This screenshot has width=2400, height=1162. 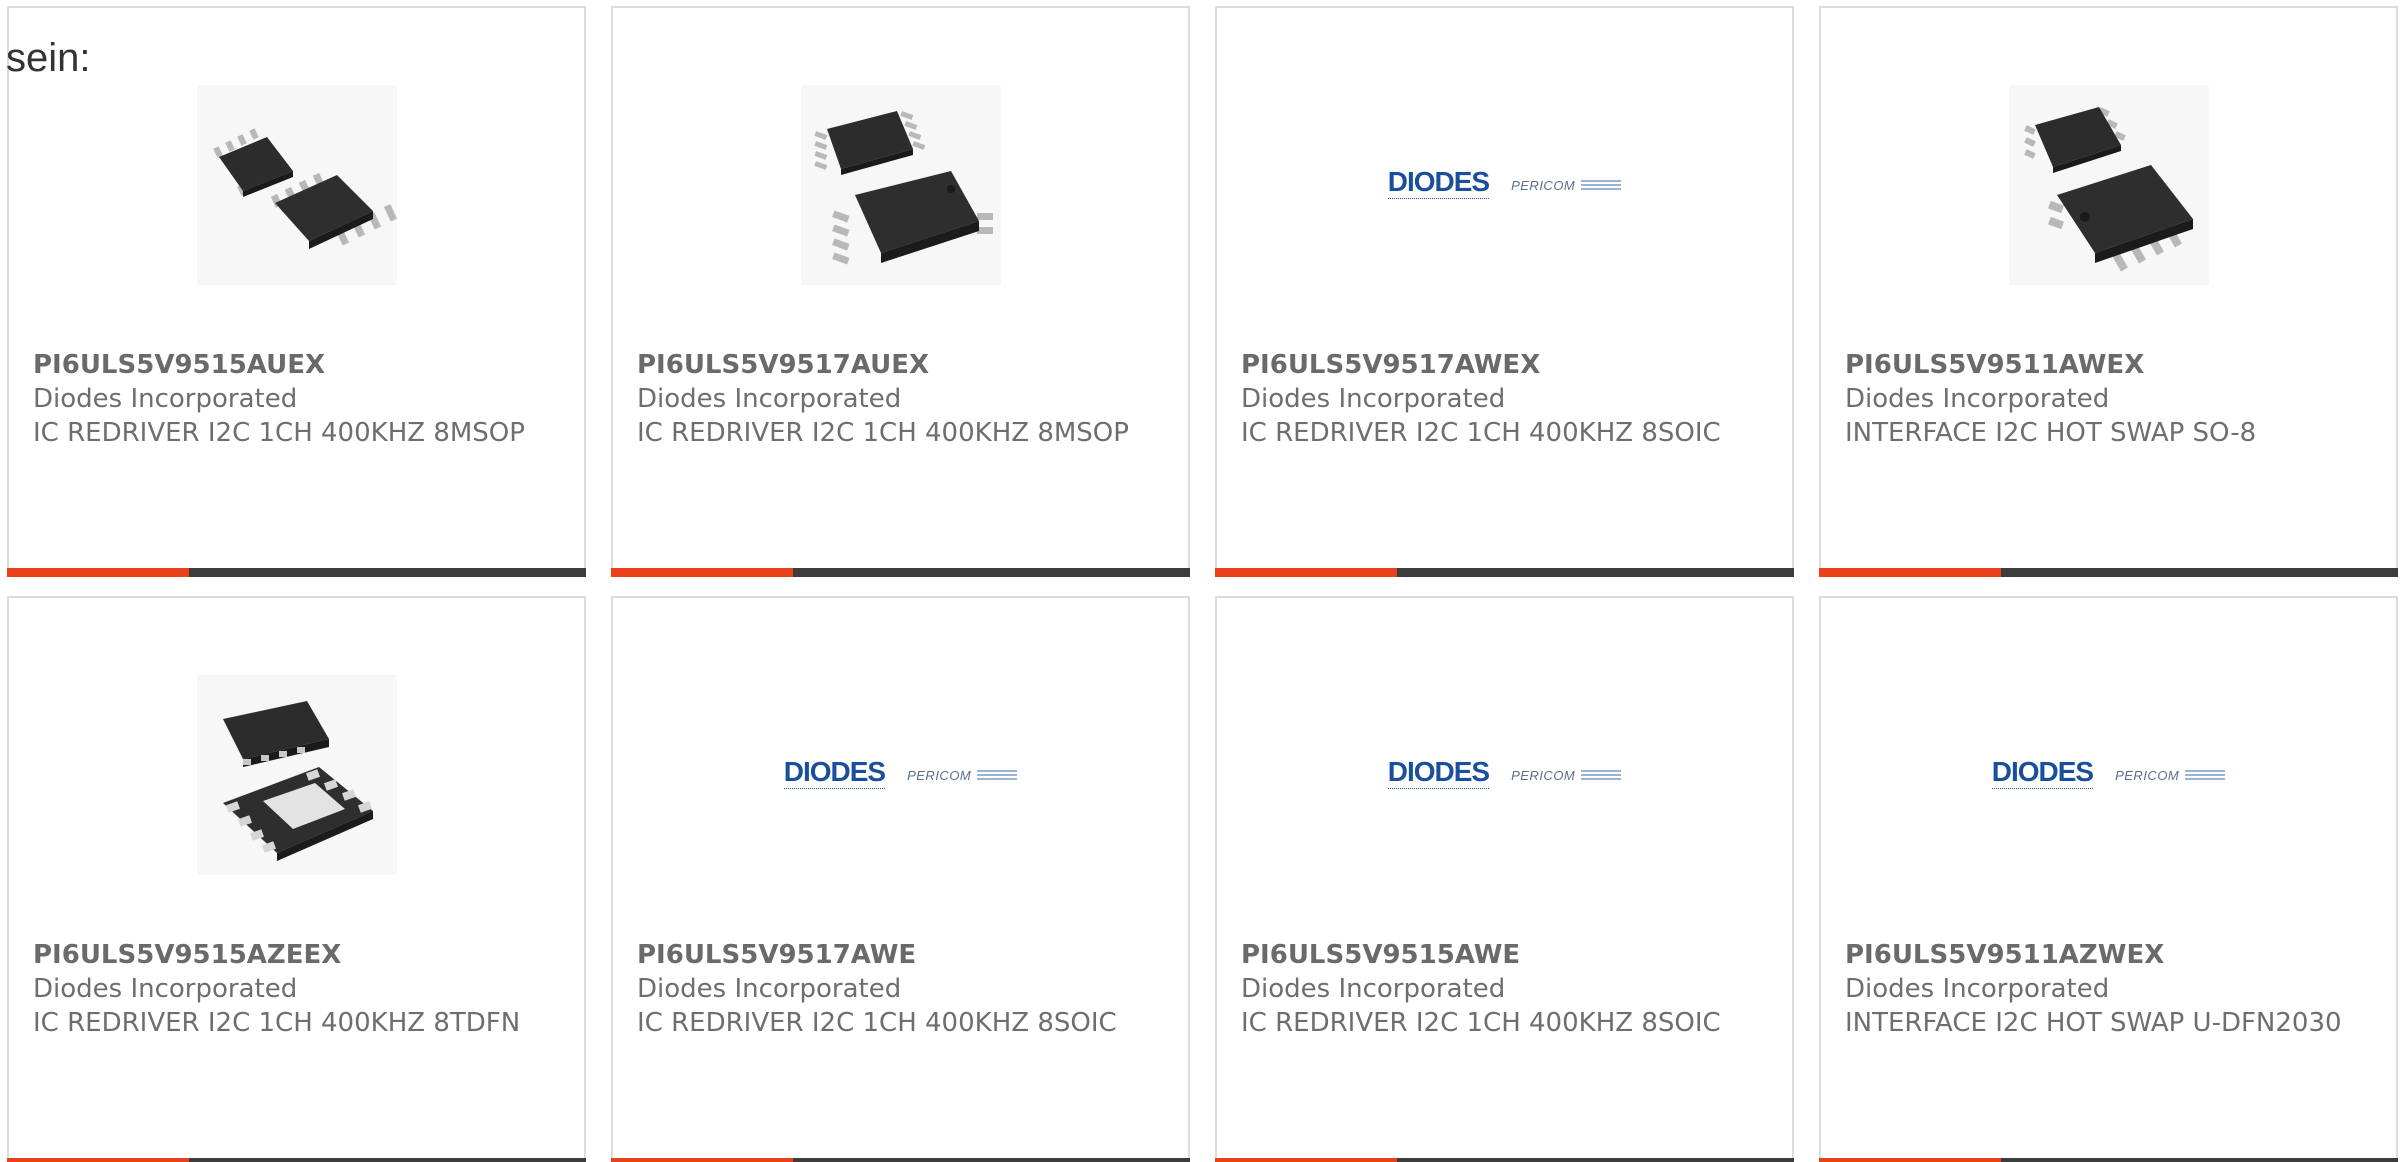 I want to click on intro-text: sein:, so click(x=48, y=58).